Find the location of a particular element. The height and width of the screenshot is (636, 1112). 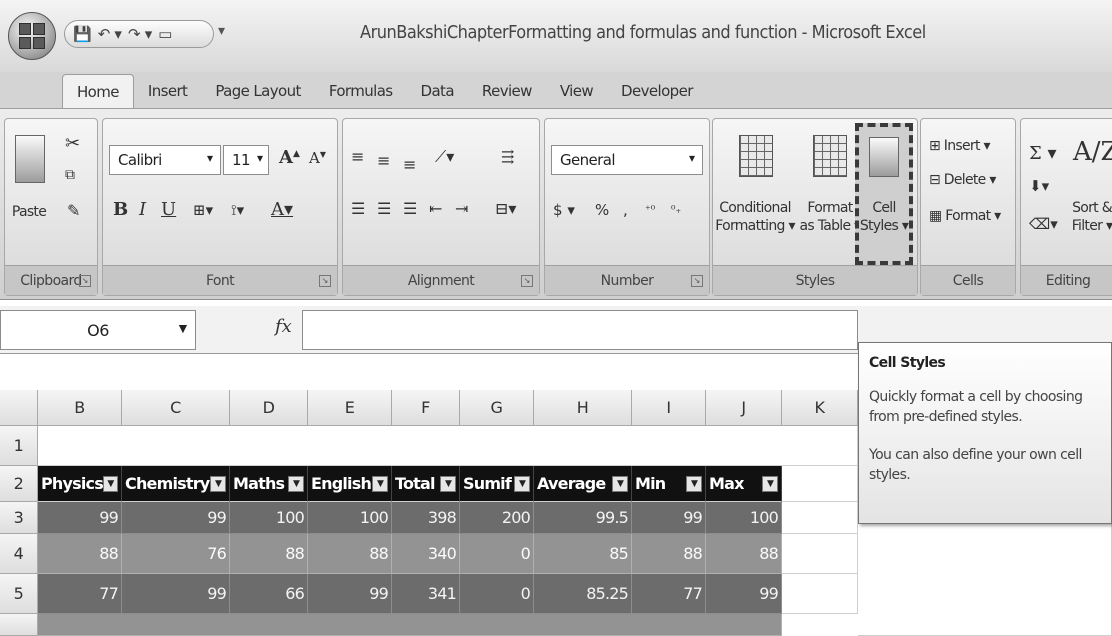

column-header-g: G is located at coordinates (497, 408).